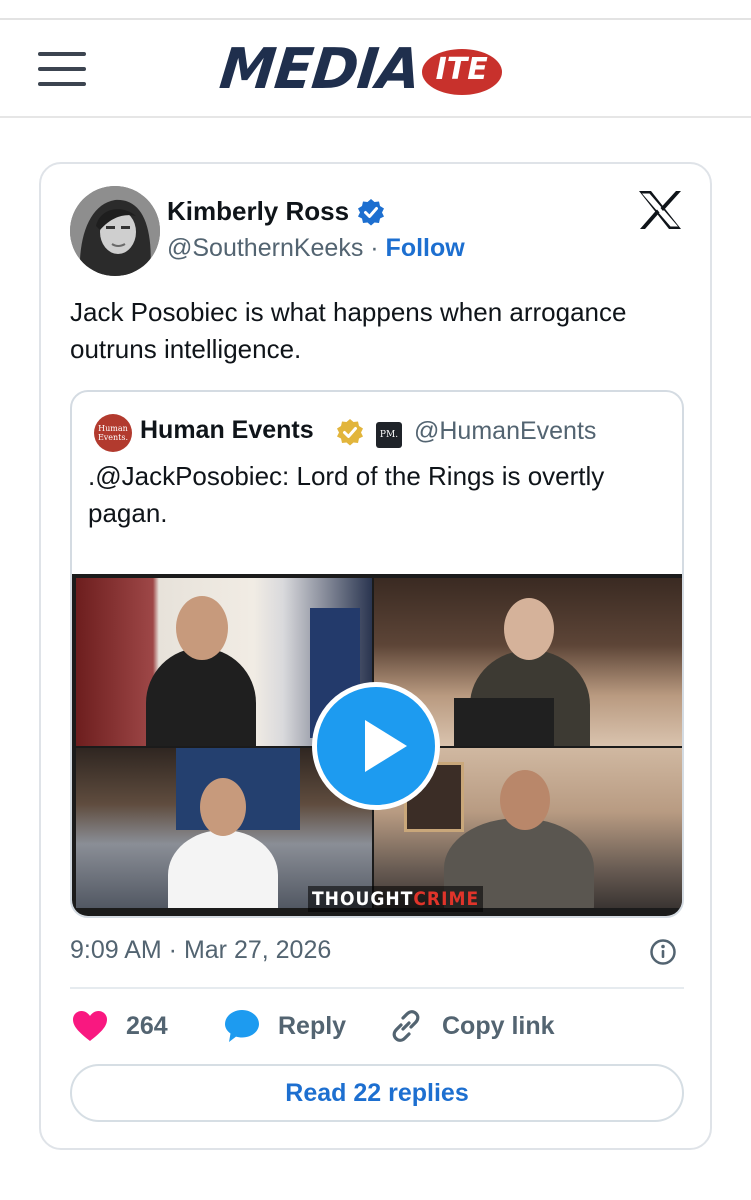 This screenshot has height=1200, width=751. Describe the element at coordinates (265, 248) in the screenshot. I see `author-handle: @SouthernKeeks` at that location.